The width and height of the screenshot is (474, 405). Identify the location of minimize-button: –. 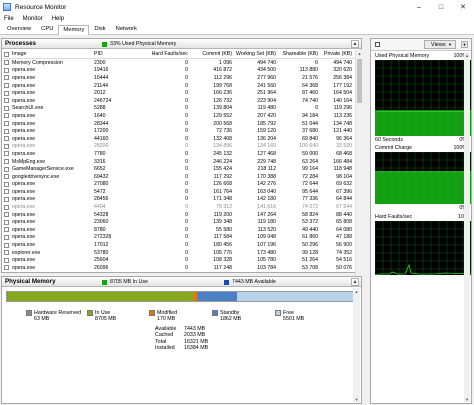
(419, 7).